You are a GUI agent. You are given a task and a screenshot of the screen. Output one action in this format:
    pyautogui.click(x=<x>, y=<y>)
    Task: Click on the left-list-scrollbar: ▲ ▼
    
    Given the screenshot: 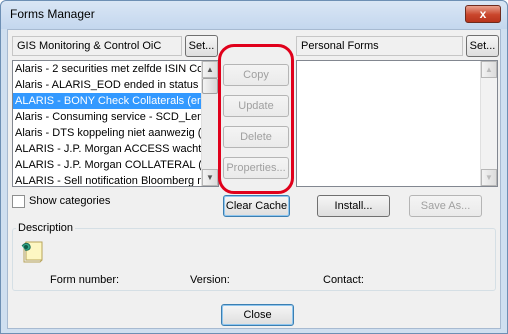 What is the action you would take?
    pyautogui.click(x=209, y=123)
    